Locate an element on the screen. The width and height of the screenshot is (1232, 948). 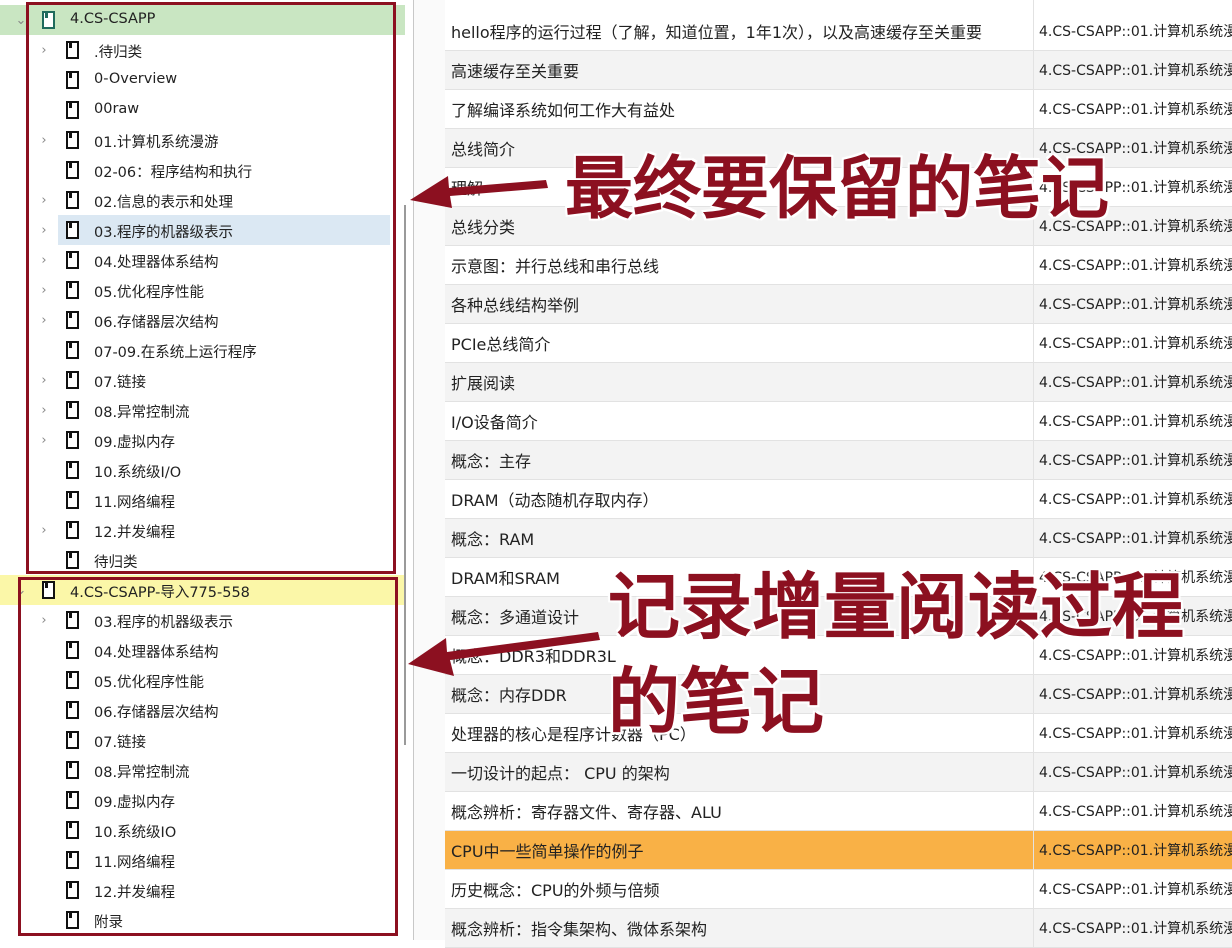
tree-item: 12.并发编程 is located at coordinates (202, 890).